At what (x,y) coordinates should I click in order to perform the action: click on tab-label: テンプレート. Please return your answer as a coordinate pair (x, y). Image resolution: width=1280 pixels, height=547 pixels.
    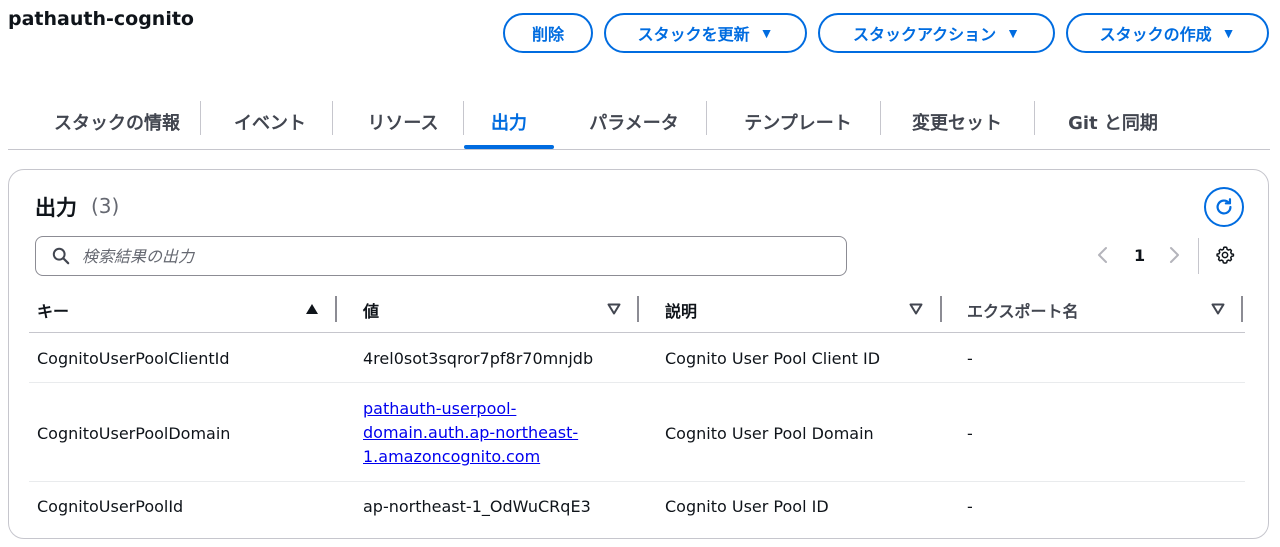
    Looking at the image, I should click on (798, 123).